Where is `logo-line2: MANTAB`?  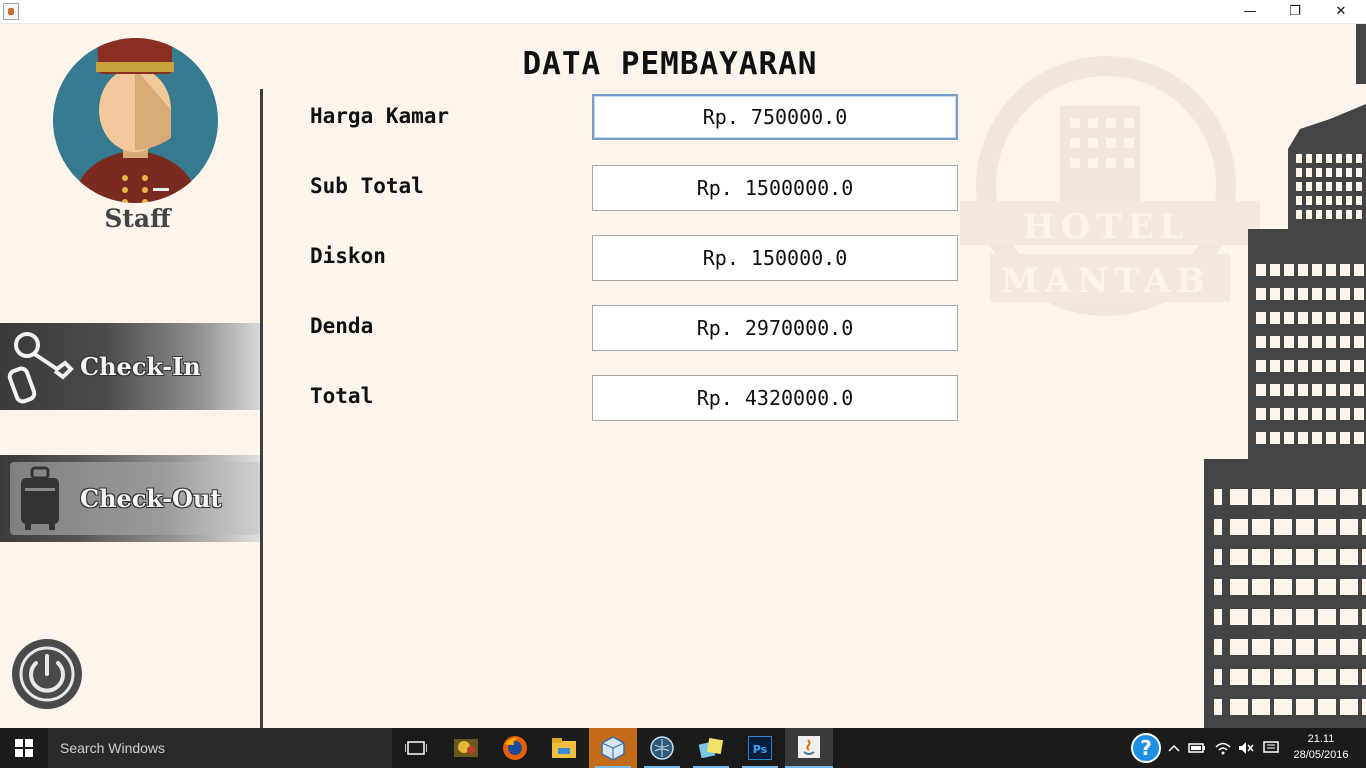
logo-line2: MANTAB is located at coordinates (1106, 281).